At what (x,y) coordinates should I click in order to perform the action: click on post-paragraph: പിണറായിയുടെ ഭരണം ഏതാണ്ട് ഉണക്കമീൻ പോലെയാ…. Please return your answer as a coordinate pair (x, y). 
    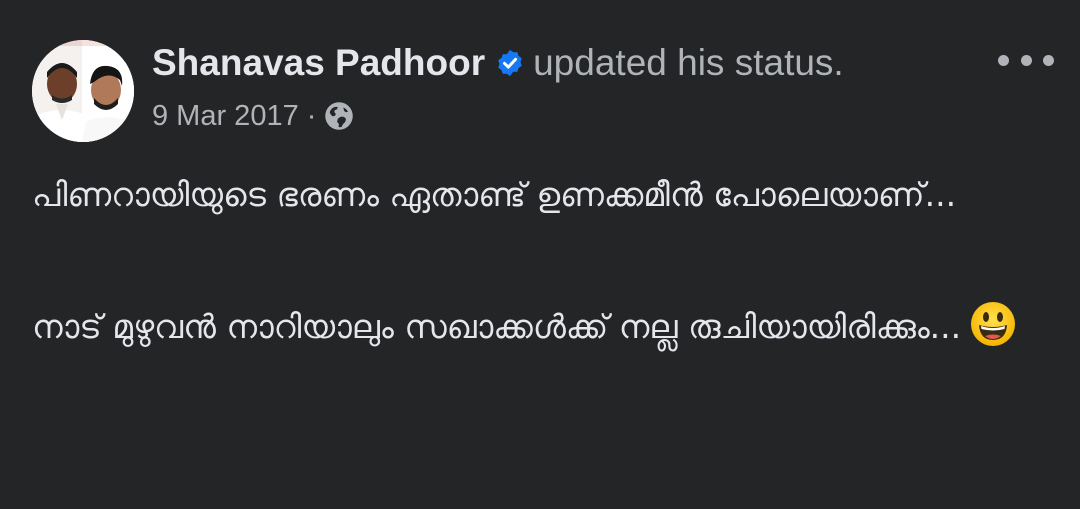
    Looking at the image, I should click on (494, 194).